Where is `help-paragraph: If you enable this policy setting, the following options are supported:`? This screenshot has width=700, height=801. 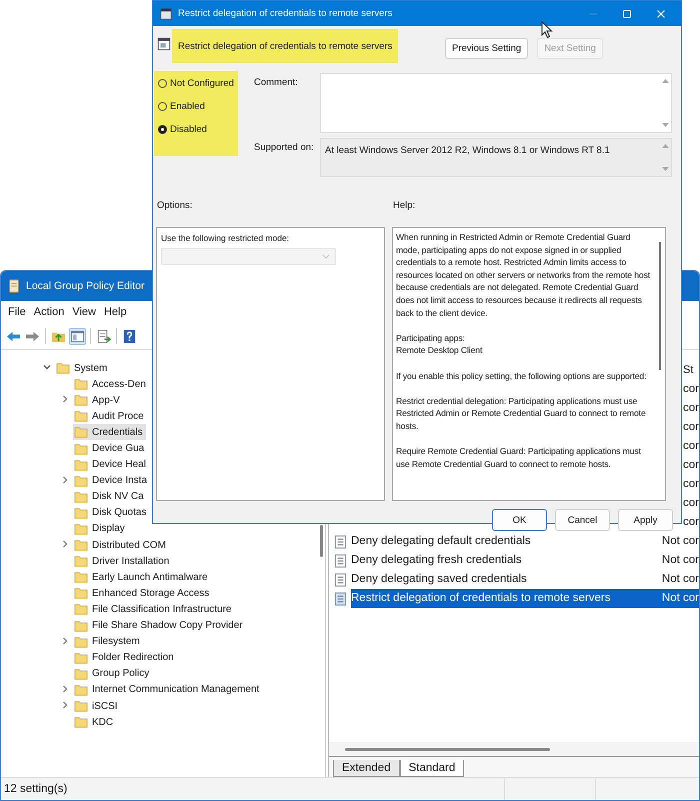 help-paragraph: If you enable this policy setting, the following options are supported: is located at coordinates (522, 376).